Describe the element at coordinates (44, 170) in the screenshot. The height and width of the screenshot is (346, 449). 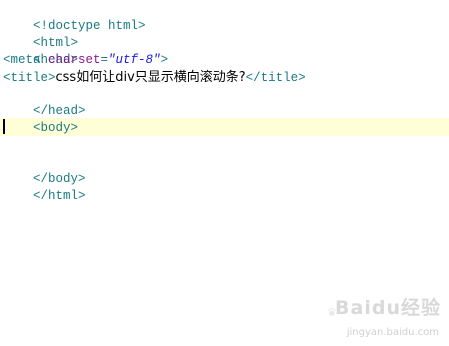
I see `code-line-10: </body>` at that location.